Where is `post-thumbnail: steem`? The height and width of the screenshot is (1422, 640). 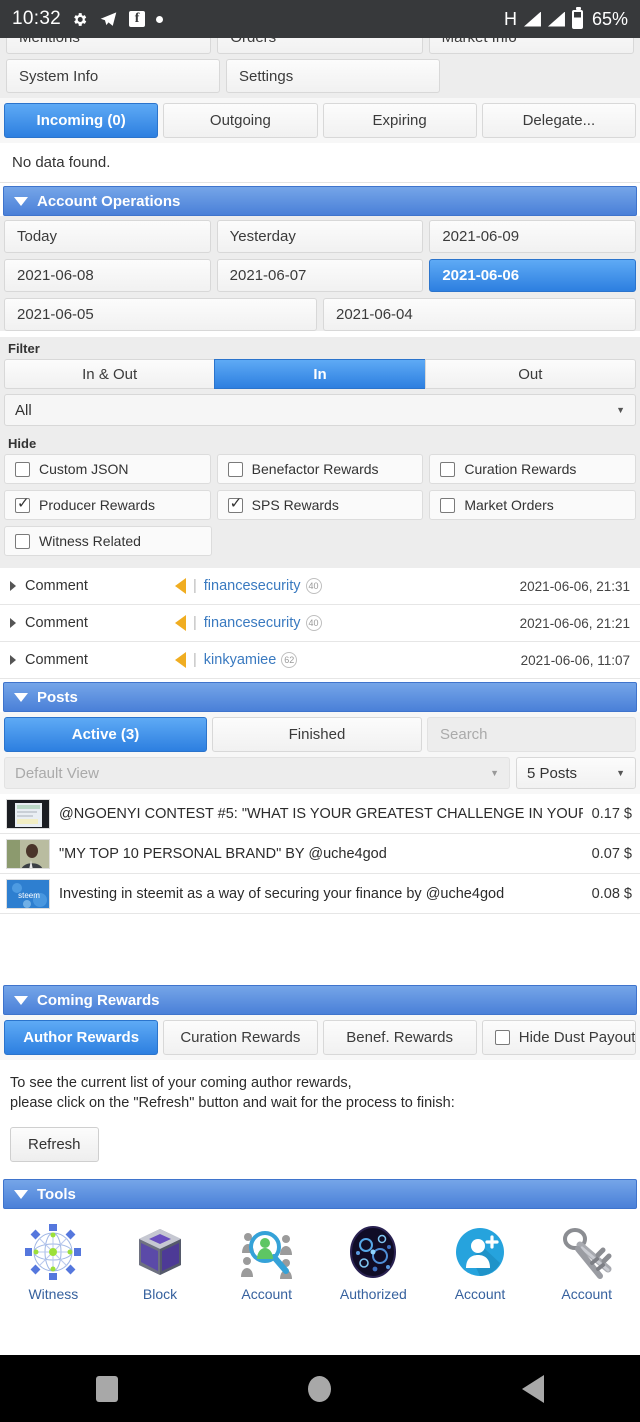
post-thumbnail: steem is located at coordinates (28, 893).